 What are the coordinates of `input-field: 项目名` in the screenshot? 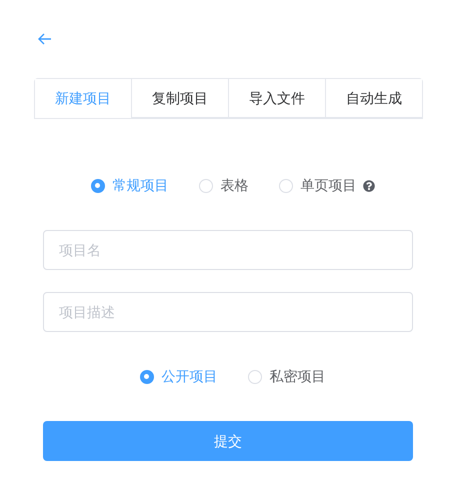 It's located at (228, 250).